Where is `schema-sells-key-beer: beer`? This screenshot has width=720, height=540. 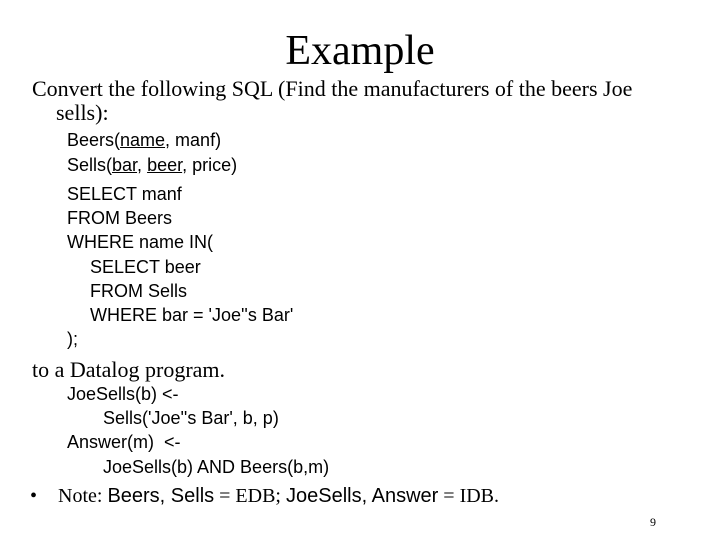
schema-sells-key-beer: beer is located at coordinates (165, 165).